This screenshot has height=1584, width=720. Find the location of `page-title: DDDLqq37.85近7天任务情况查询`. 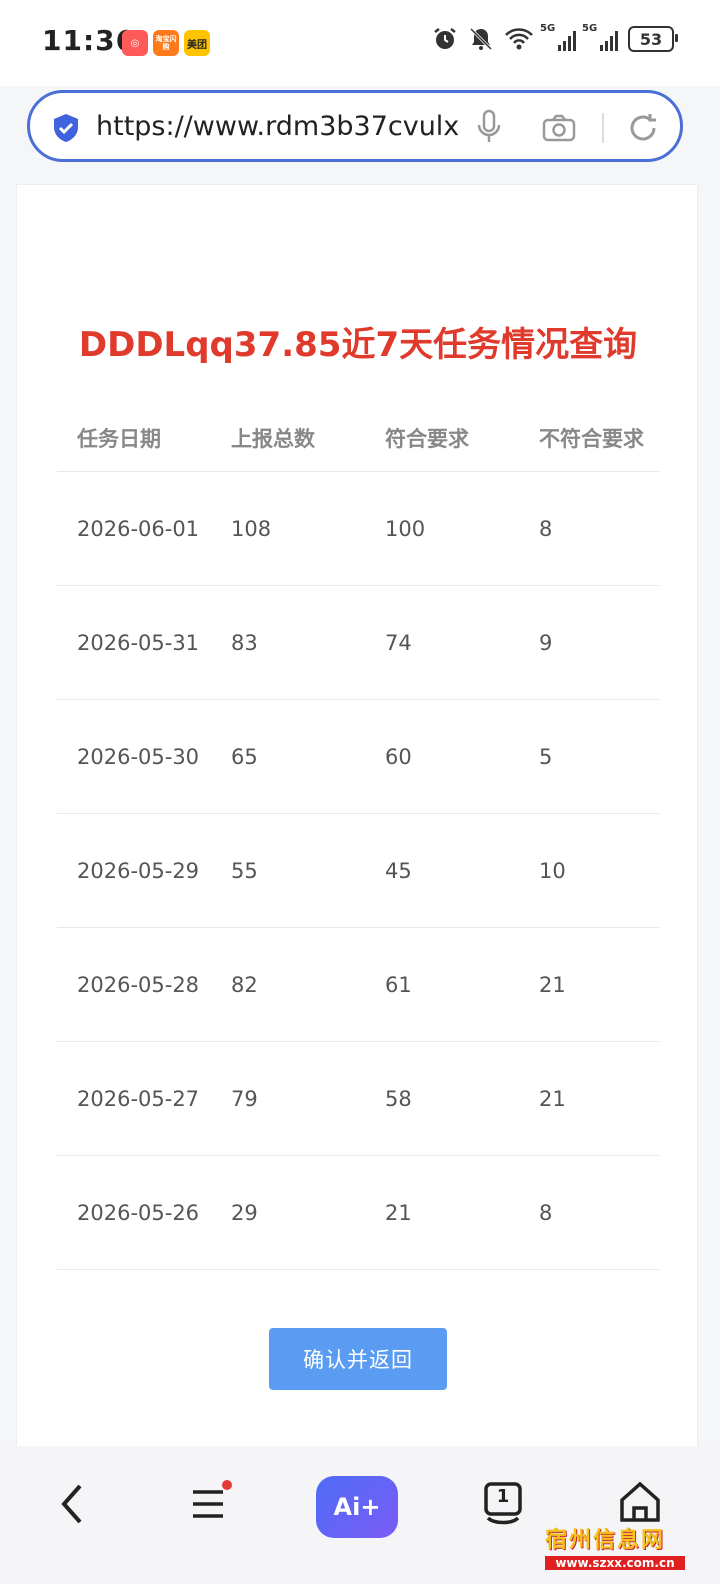

page-title: DDDLqq37.85近7天任务情况查询 is located at coordinates (358, 345).